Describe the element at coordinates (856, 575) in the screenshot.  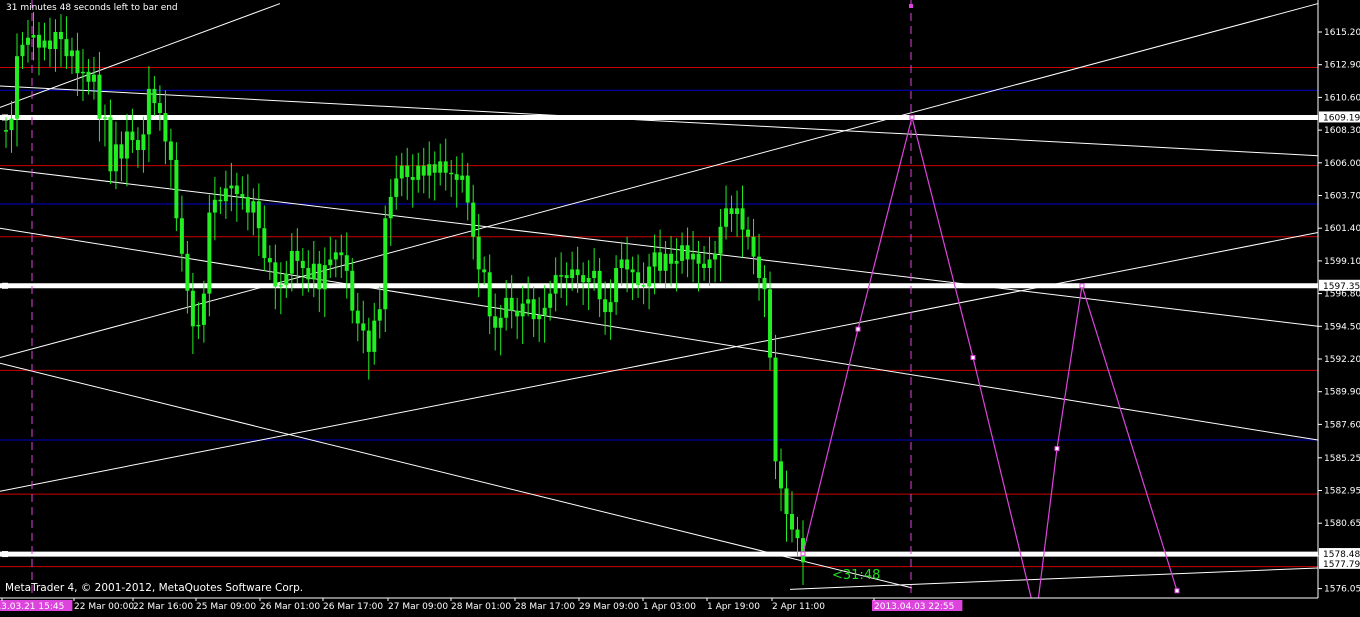
I see `countdown-label: <31:48` at that location.